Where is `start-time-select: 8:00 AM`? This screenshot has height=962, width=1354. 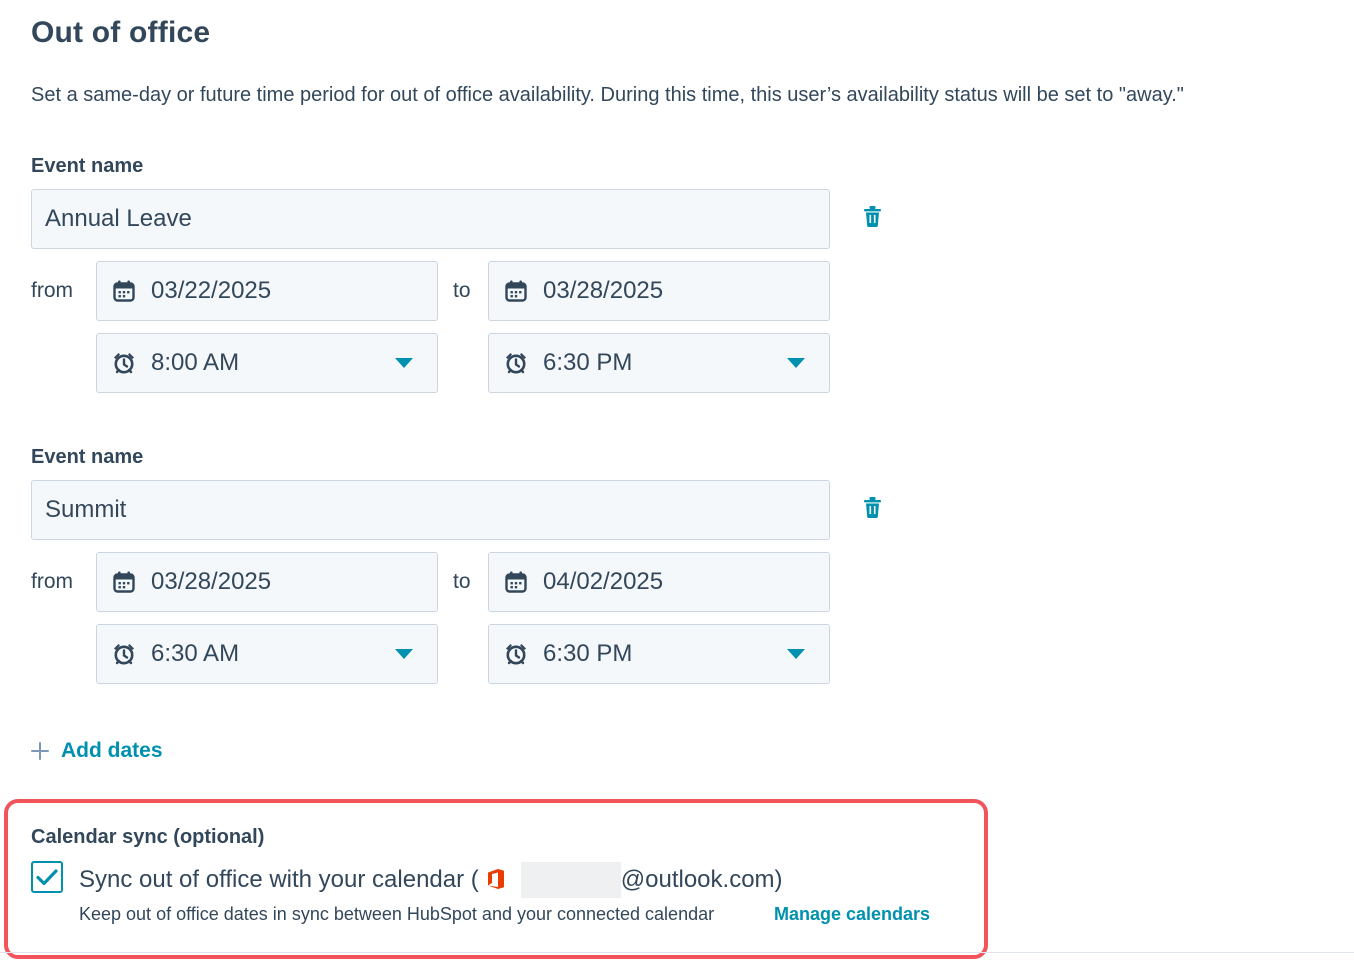 start-time-select: 8:00 AM is located at coordinates (267, 363).